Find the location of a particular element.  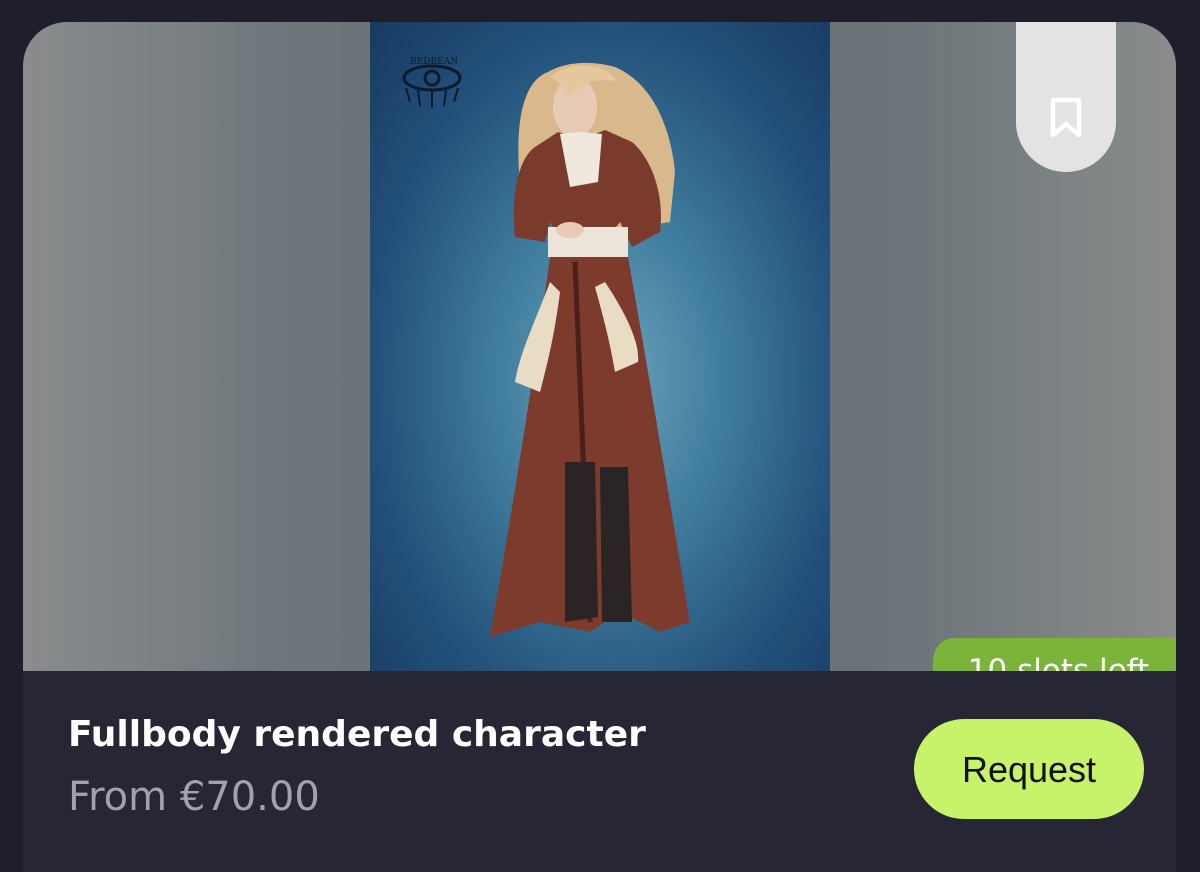

listing-title: Fullbody rendered character is located at coordinates (357, 734).